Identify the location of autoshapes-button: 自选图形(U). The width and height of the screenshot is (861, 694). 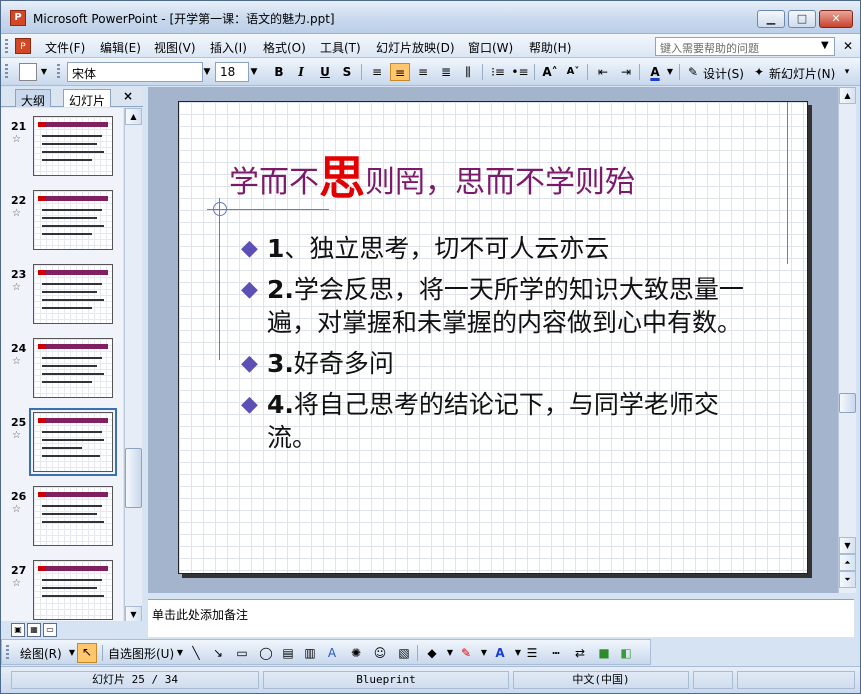
(141, 653).